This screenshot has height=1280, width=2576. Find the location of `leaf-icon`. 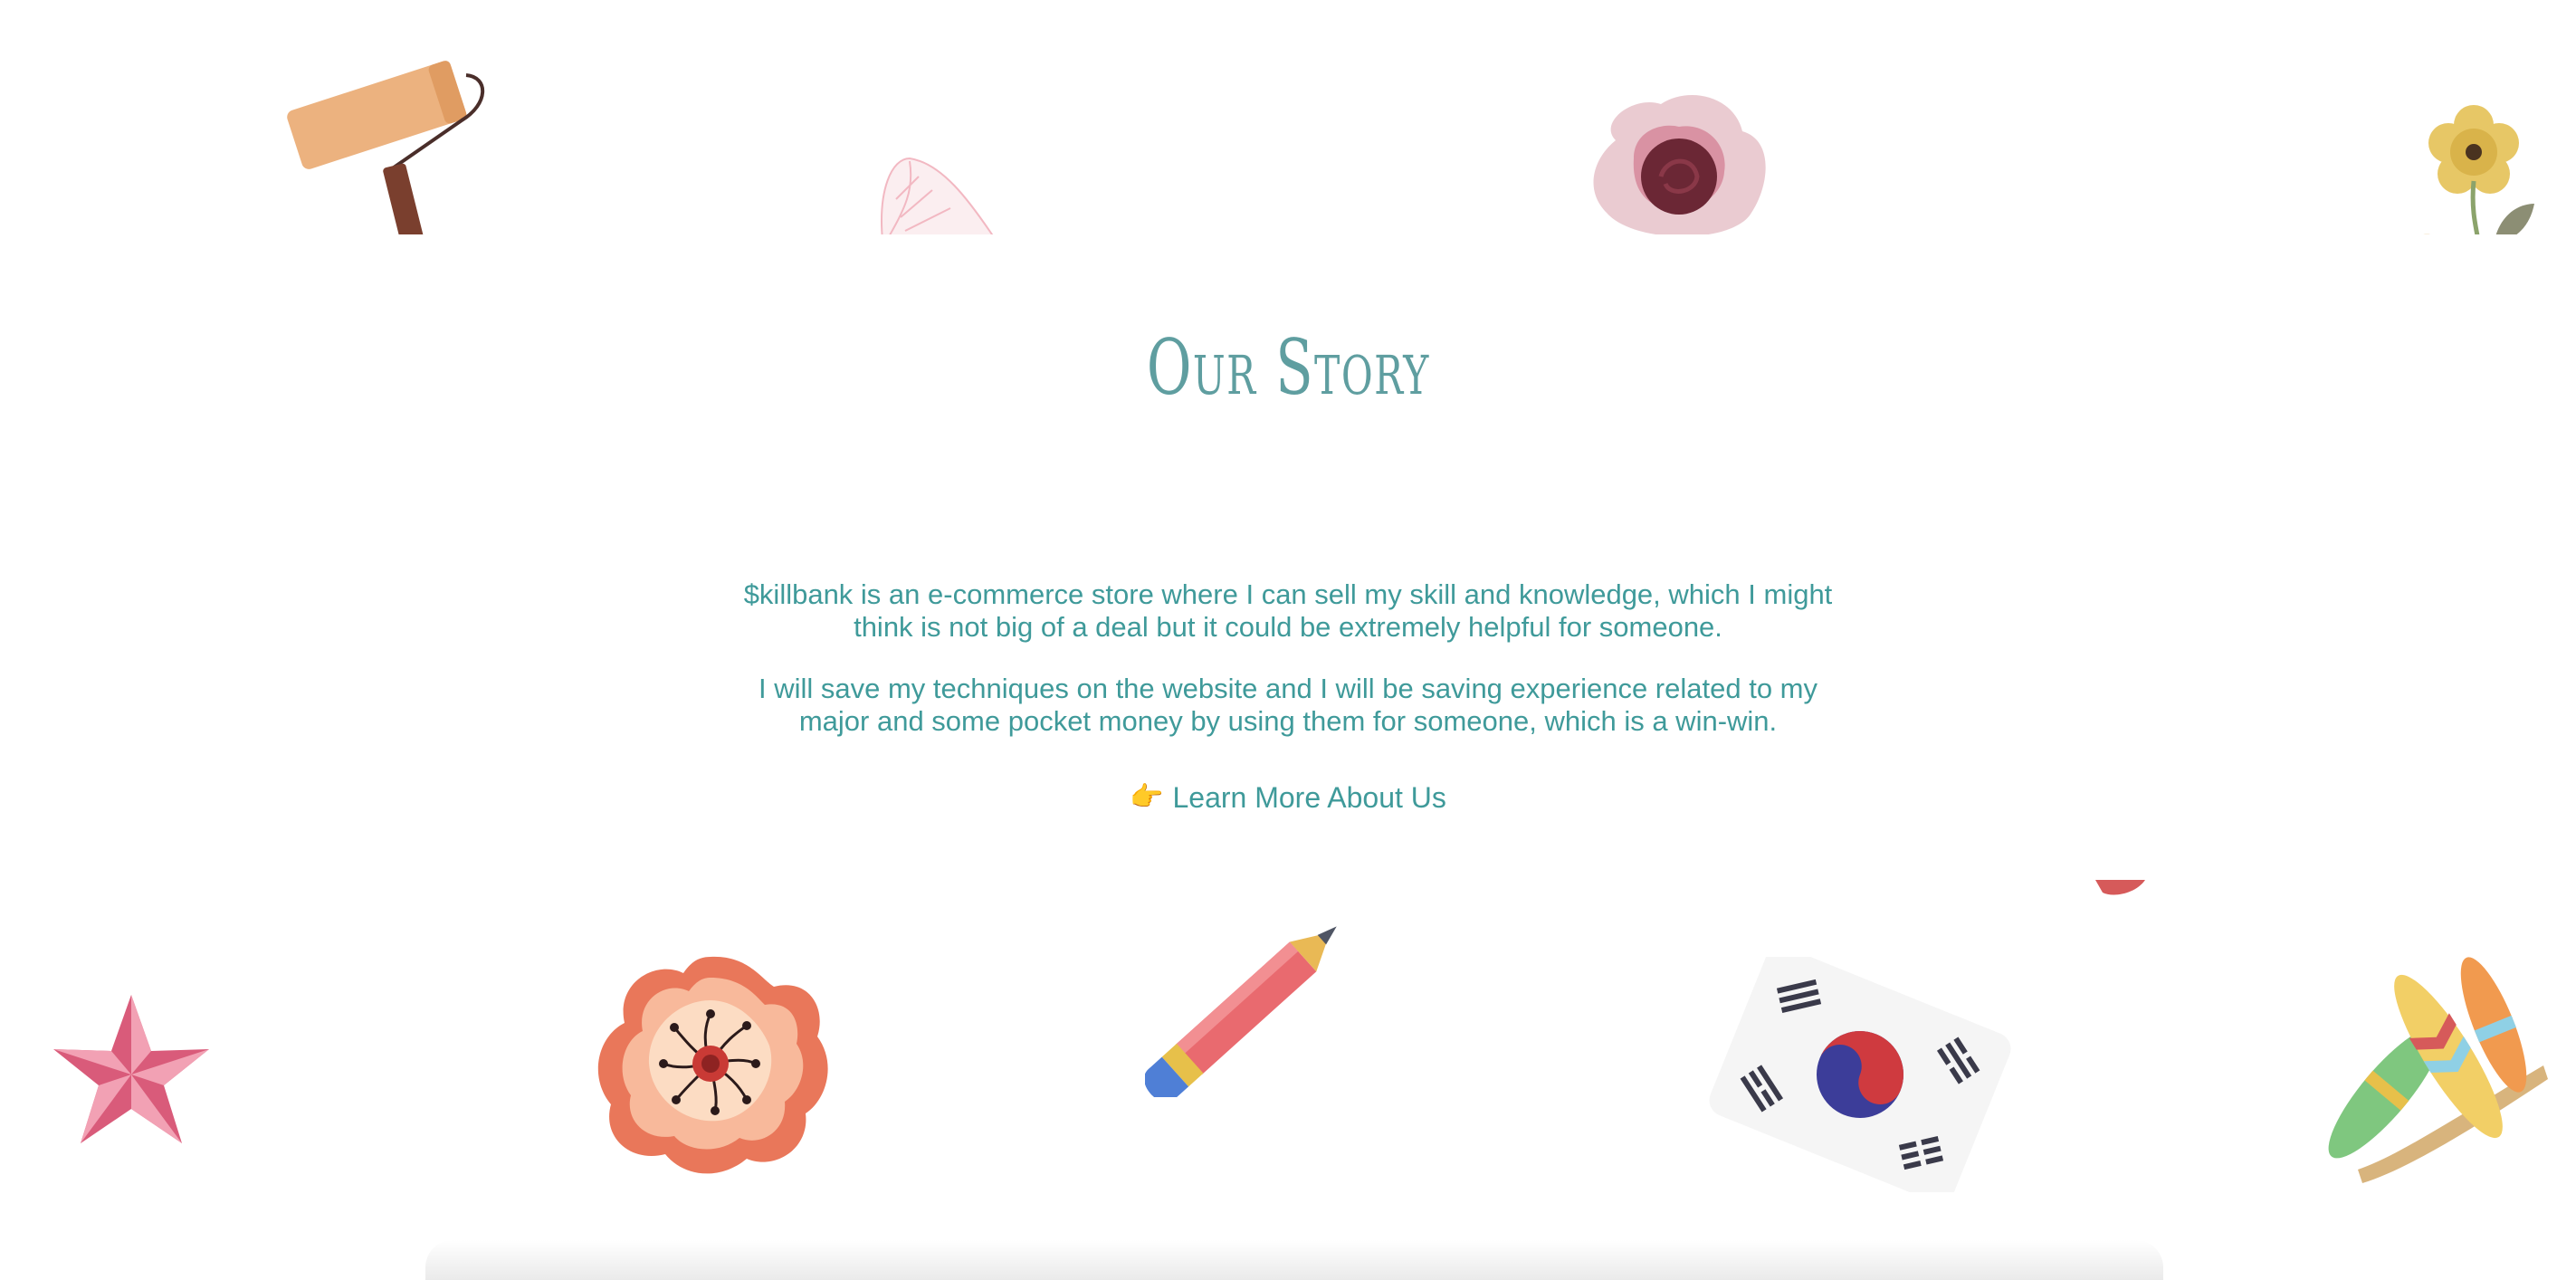

leaf-icon is located at coordinates (938, 195).